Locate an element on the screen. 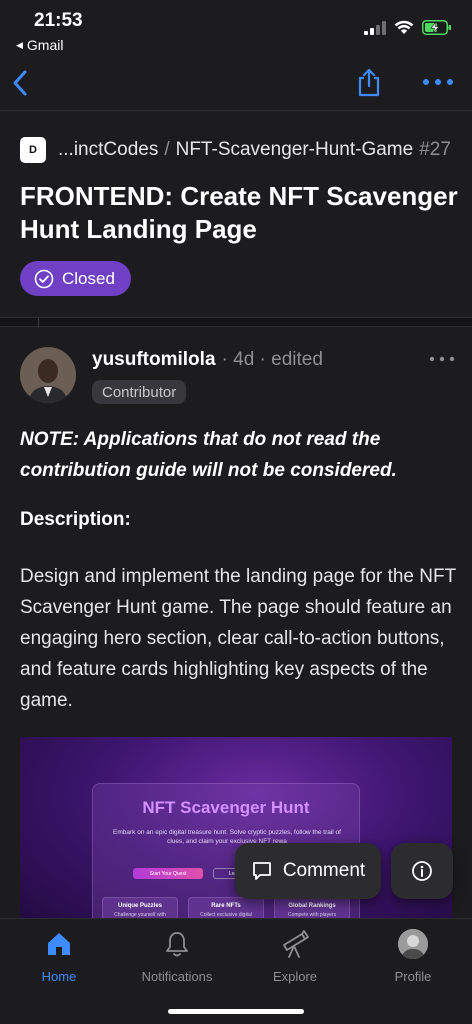  navigation-bar is located at coordinates (236, 83).